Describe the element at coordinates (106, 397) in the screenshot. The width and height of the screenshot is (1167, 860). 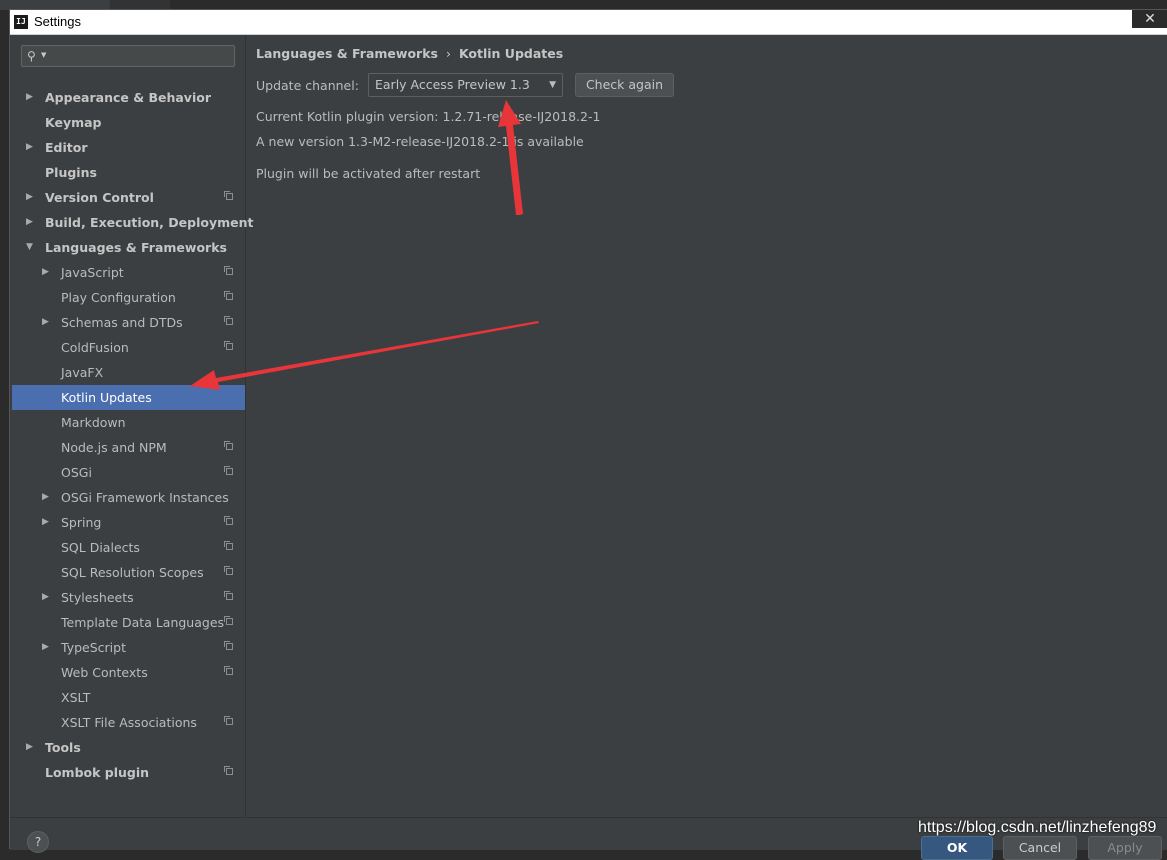
I see `sidebar-item-label: Kotlin Updates` at that location.